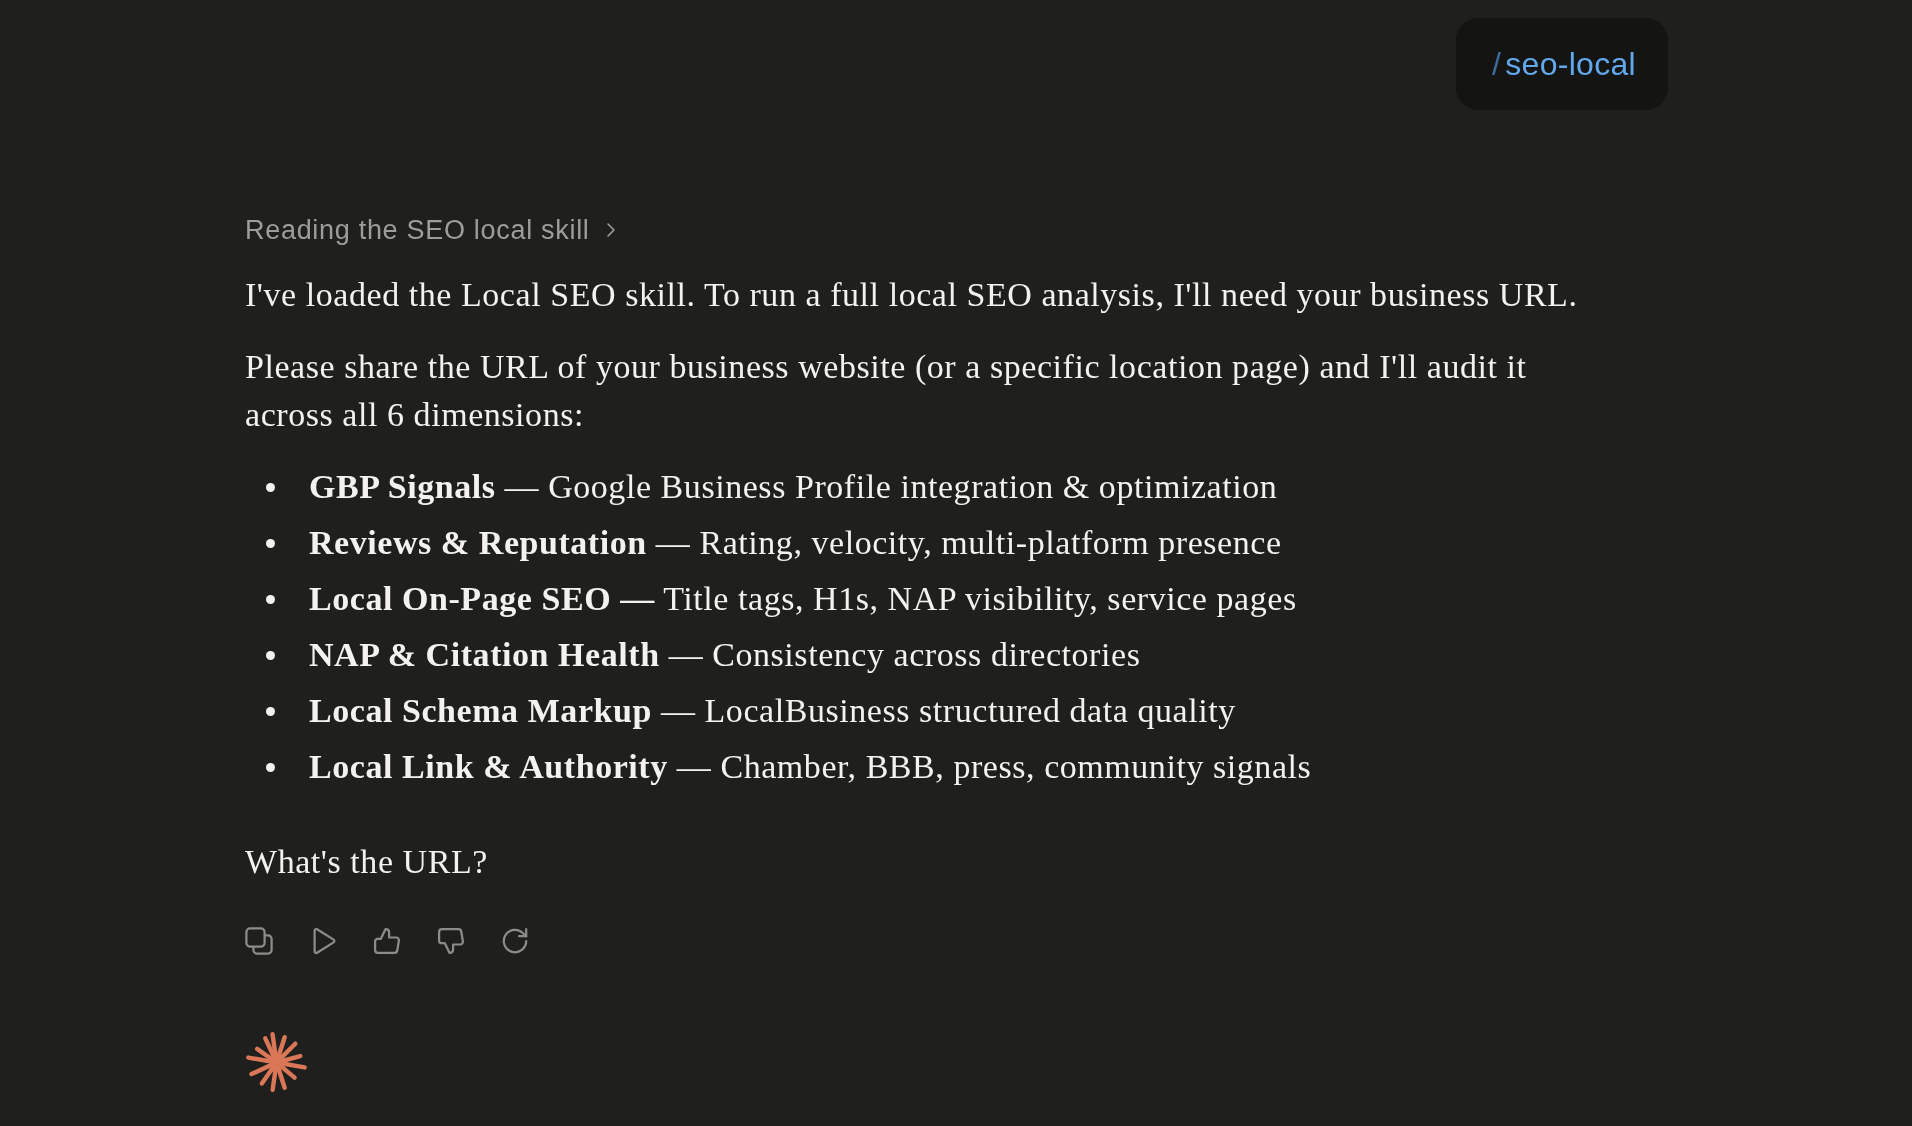 The height and width of the screenshot is (1126, 1912). Describe the element at coordinates (276, 1062) in the screenshot. I see `starburst-icon` at that location.